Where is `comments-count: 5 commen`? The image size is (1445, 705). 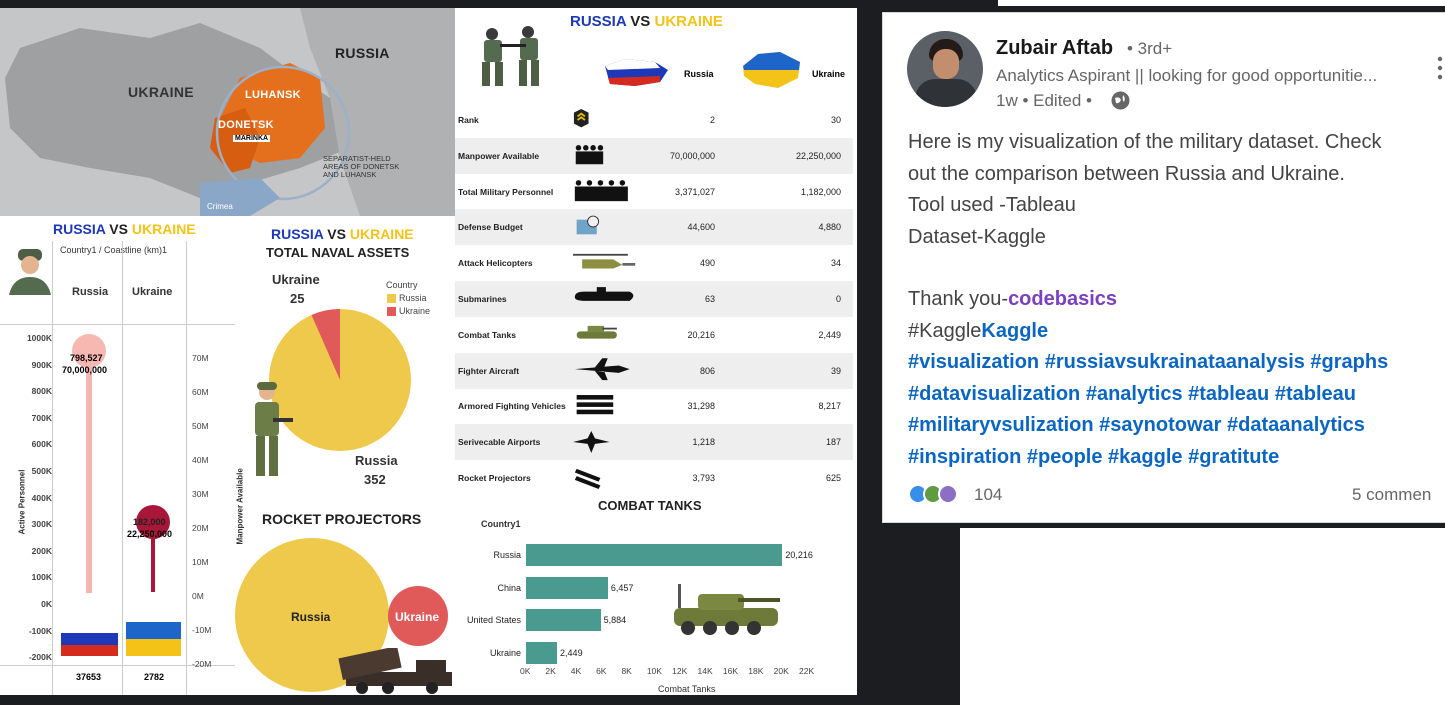
comments-count: 5 commen is located at coordinates (1391, 495).